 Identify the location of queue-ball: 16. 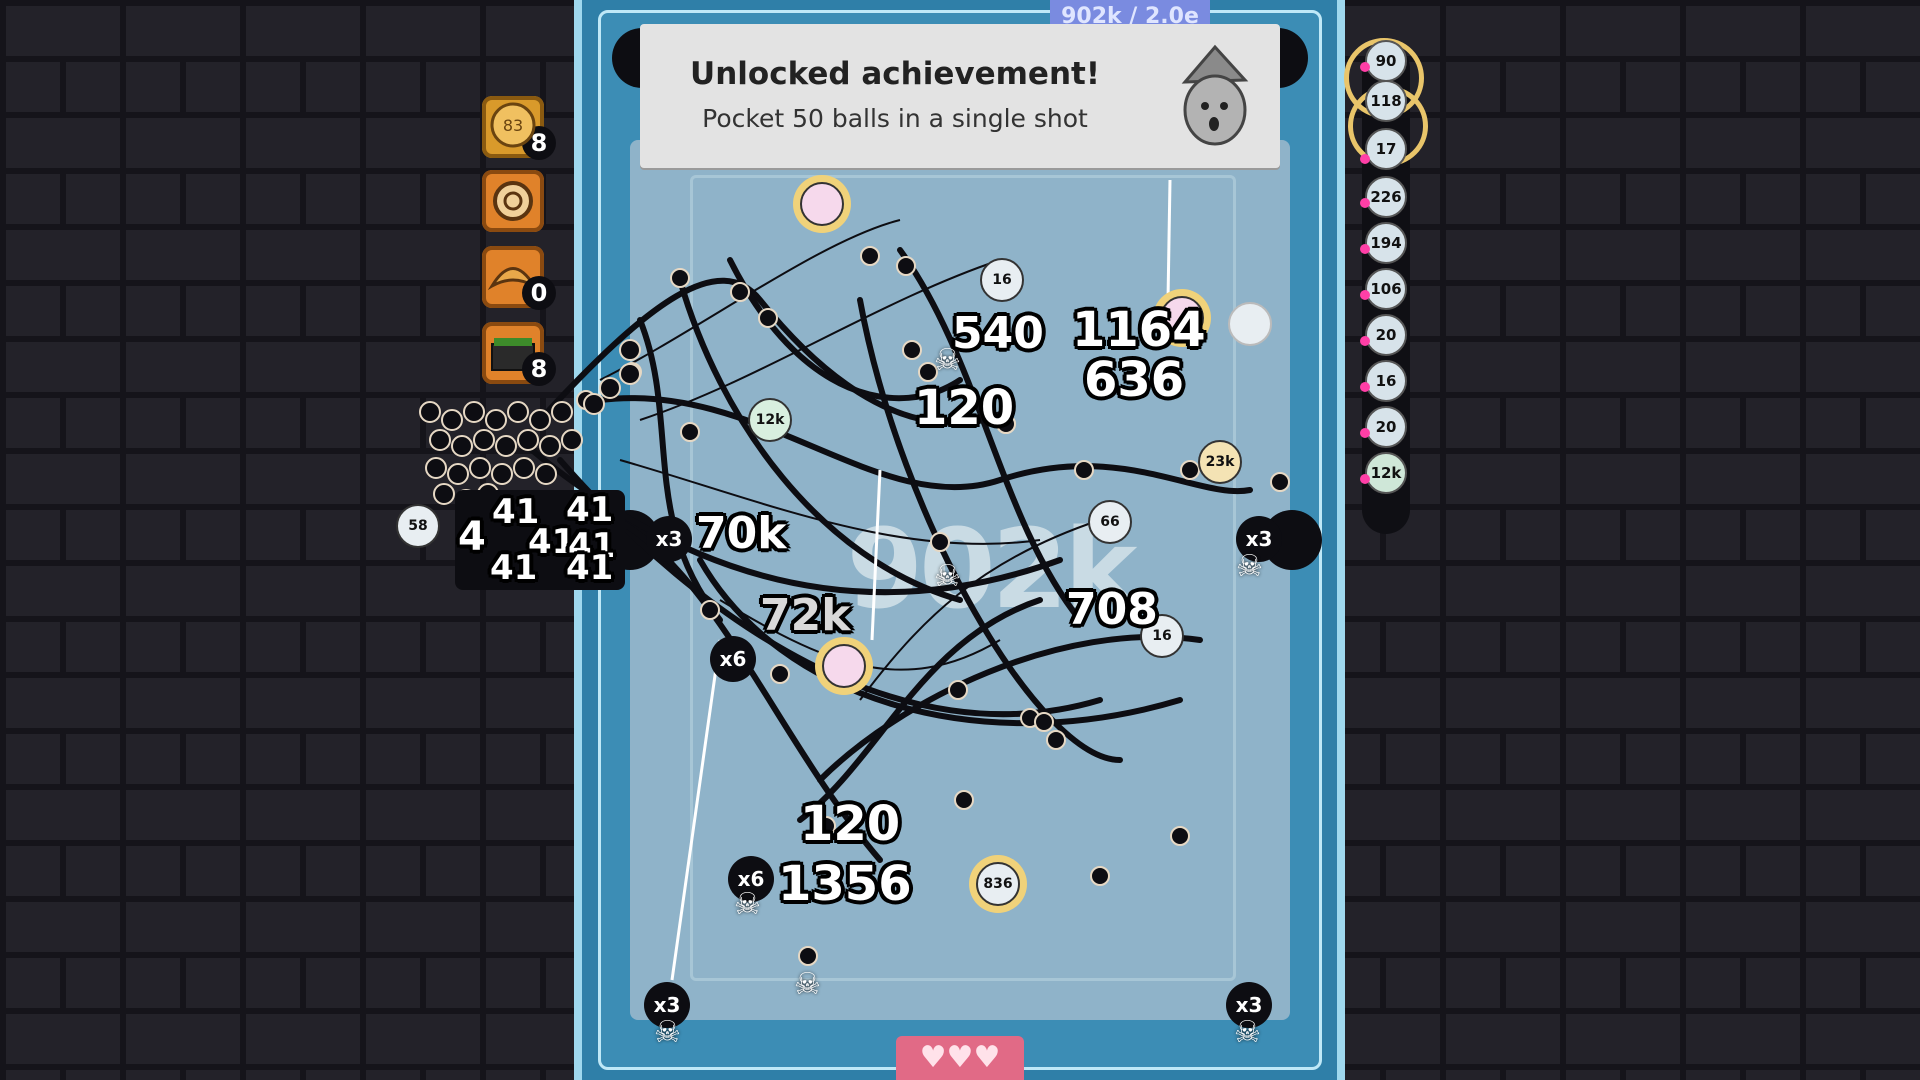
(1386, 381).